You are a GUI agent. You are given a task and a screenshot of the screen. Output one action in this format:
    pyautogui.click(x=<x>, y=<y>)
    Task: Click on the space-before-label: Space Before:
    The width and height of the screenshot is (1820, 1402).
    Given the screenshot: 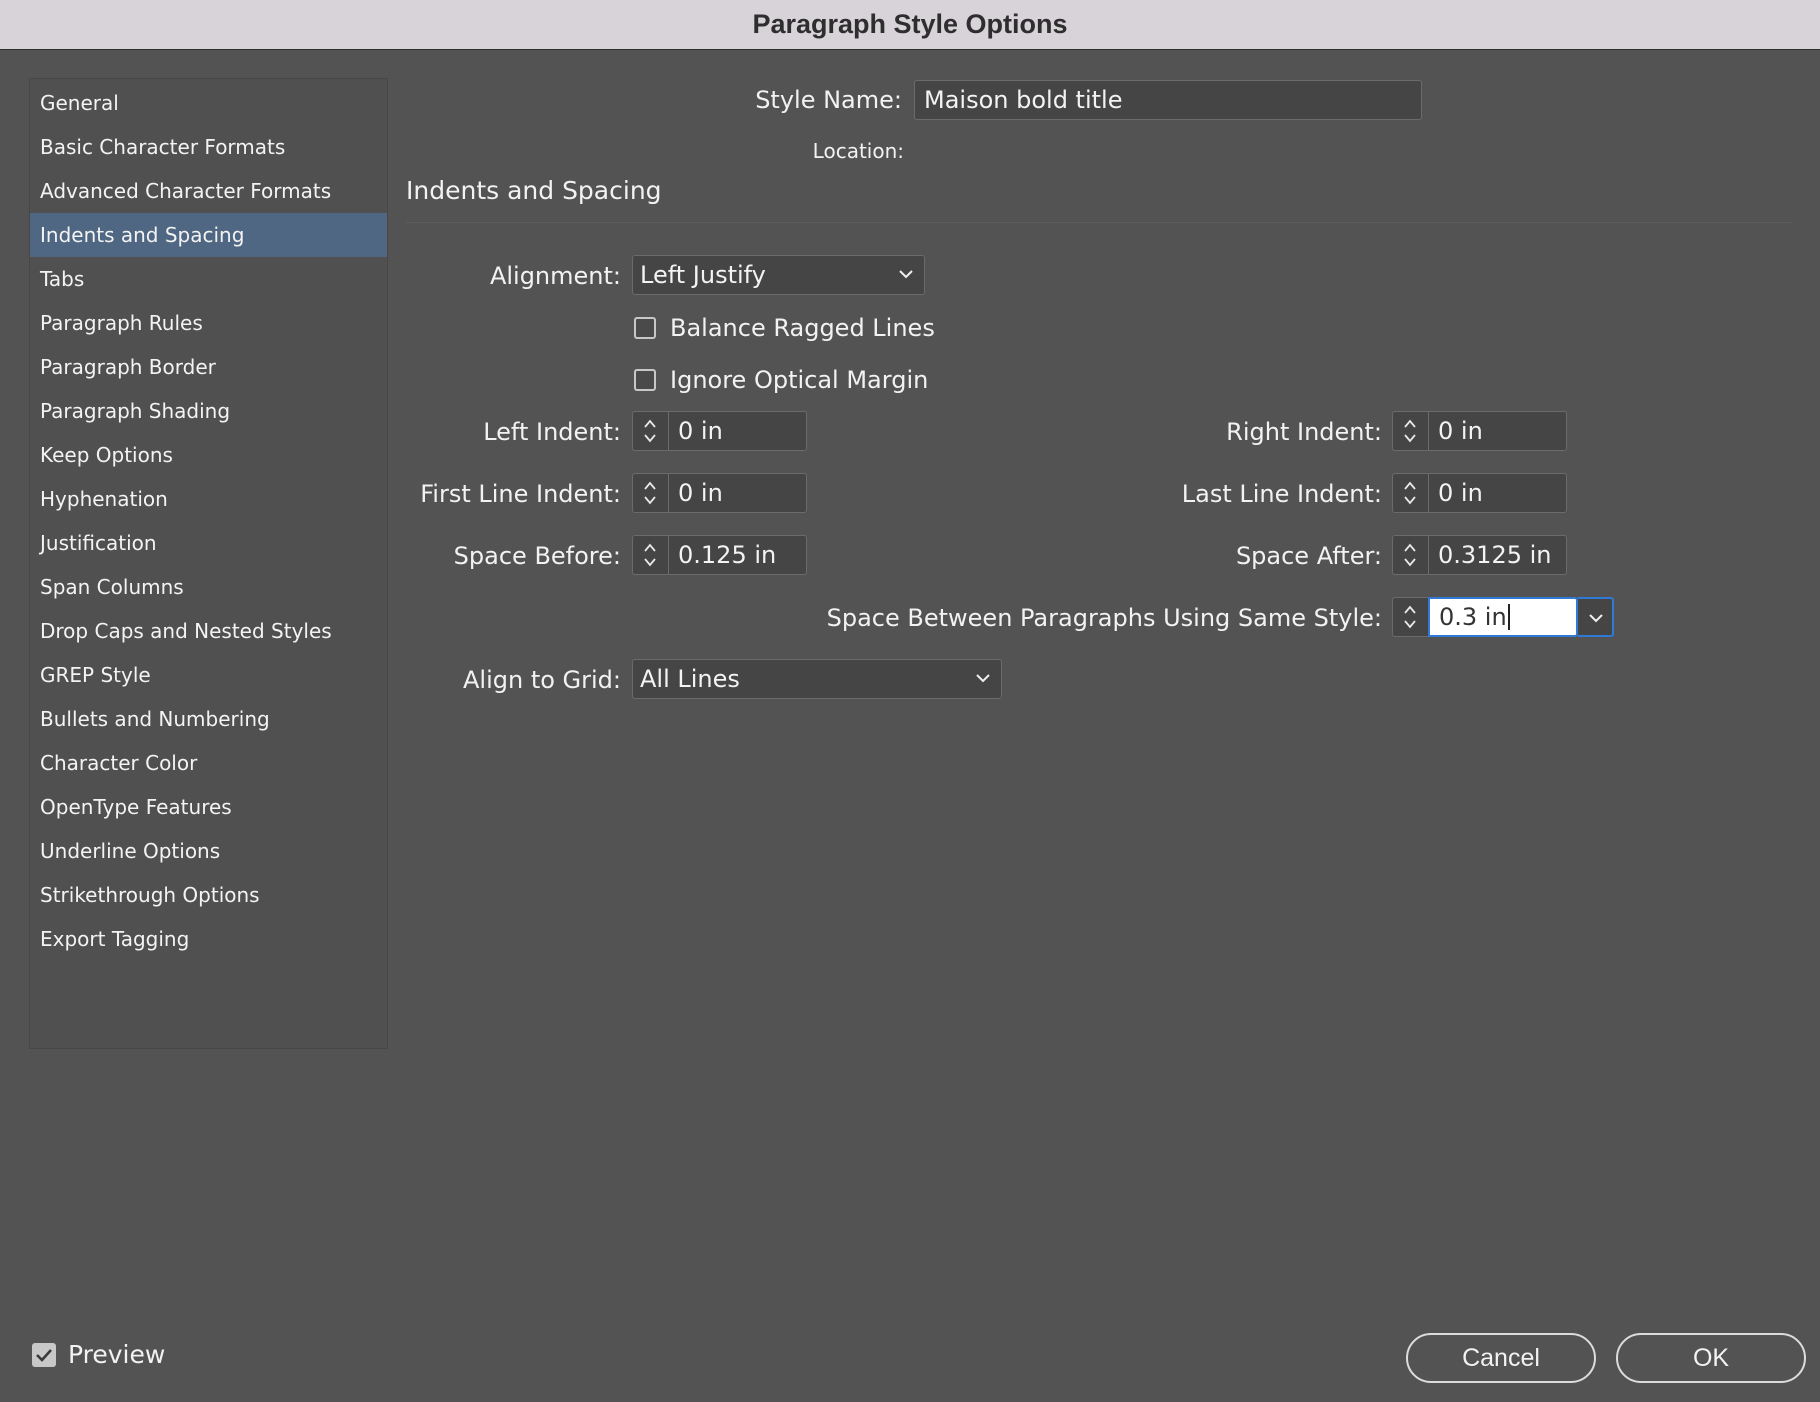 What is the action you would take?
    pyautogui.click(x=537, y=556)
    